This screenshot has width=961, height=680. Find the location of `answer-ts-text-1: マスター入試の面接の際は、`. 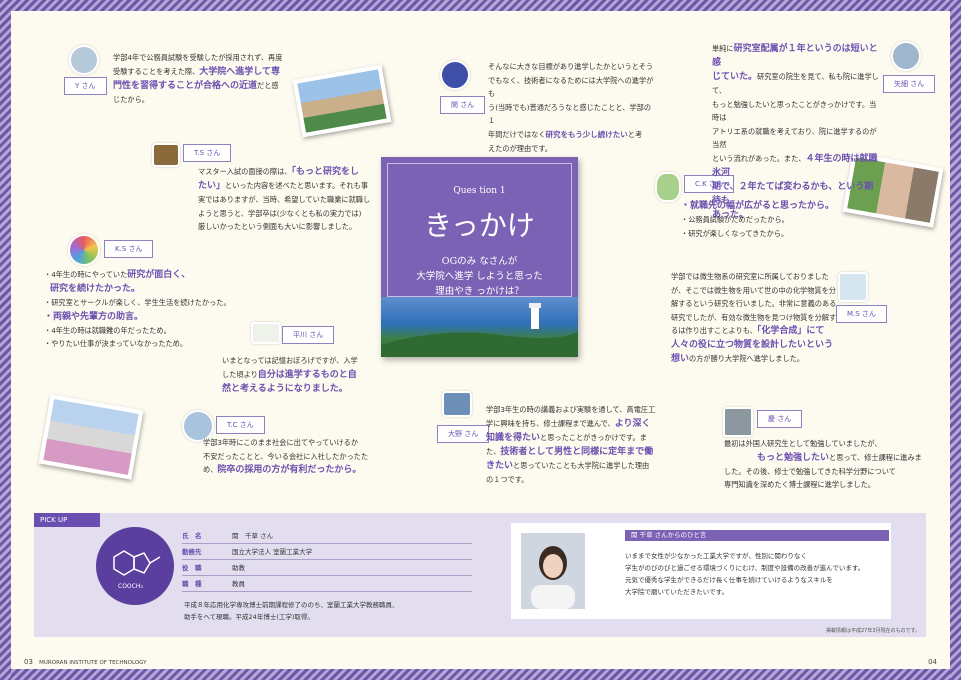

answer-ts-text-1: マスター入試の面接の際は、 is located at coordinates (245, 171).